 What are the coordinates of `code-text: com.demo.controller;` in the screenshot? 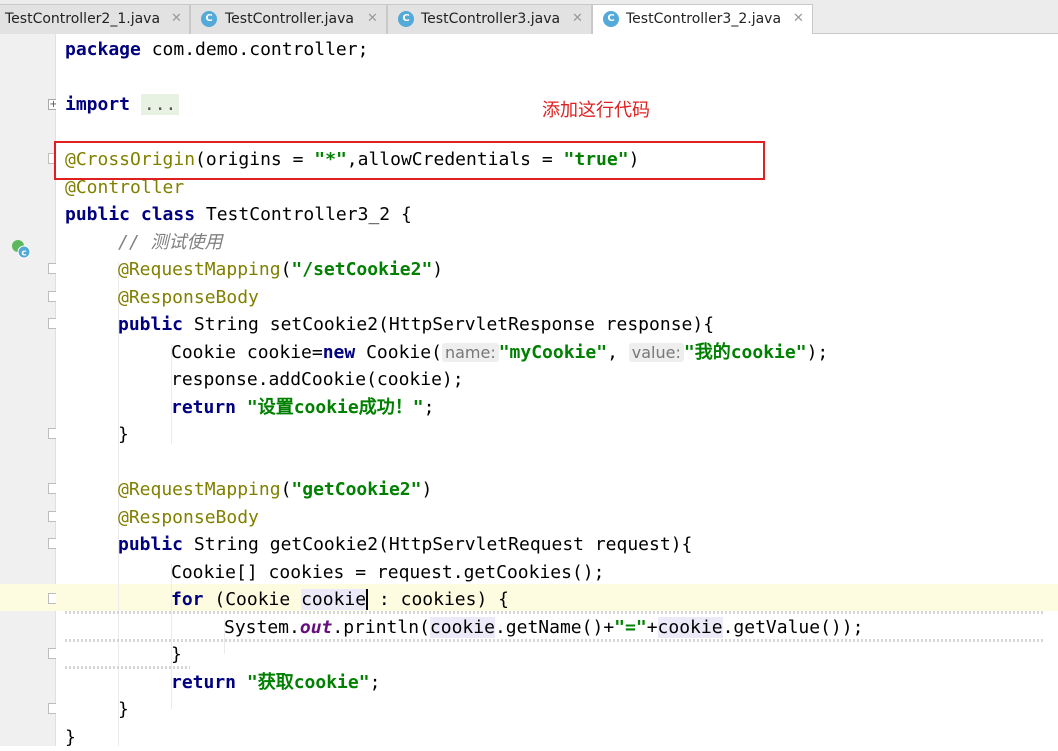 It's located at (254, 49).